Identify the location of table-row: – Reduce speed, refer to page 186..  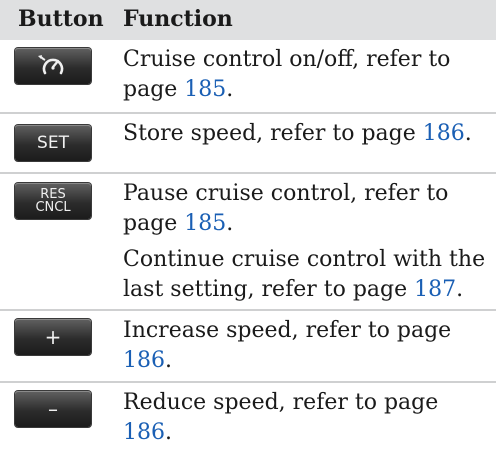
(248, 414).